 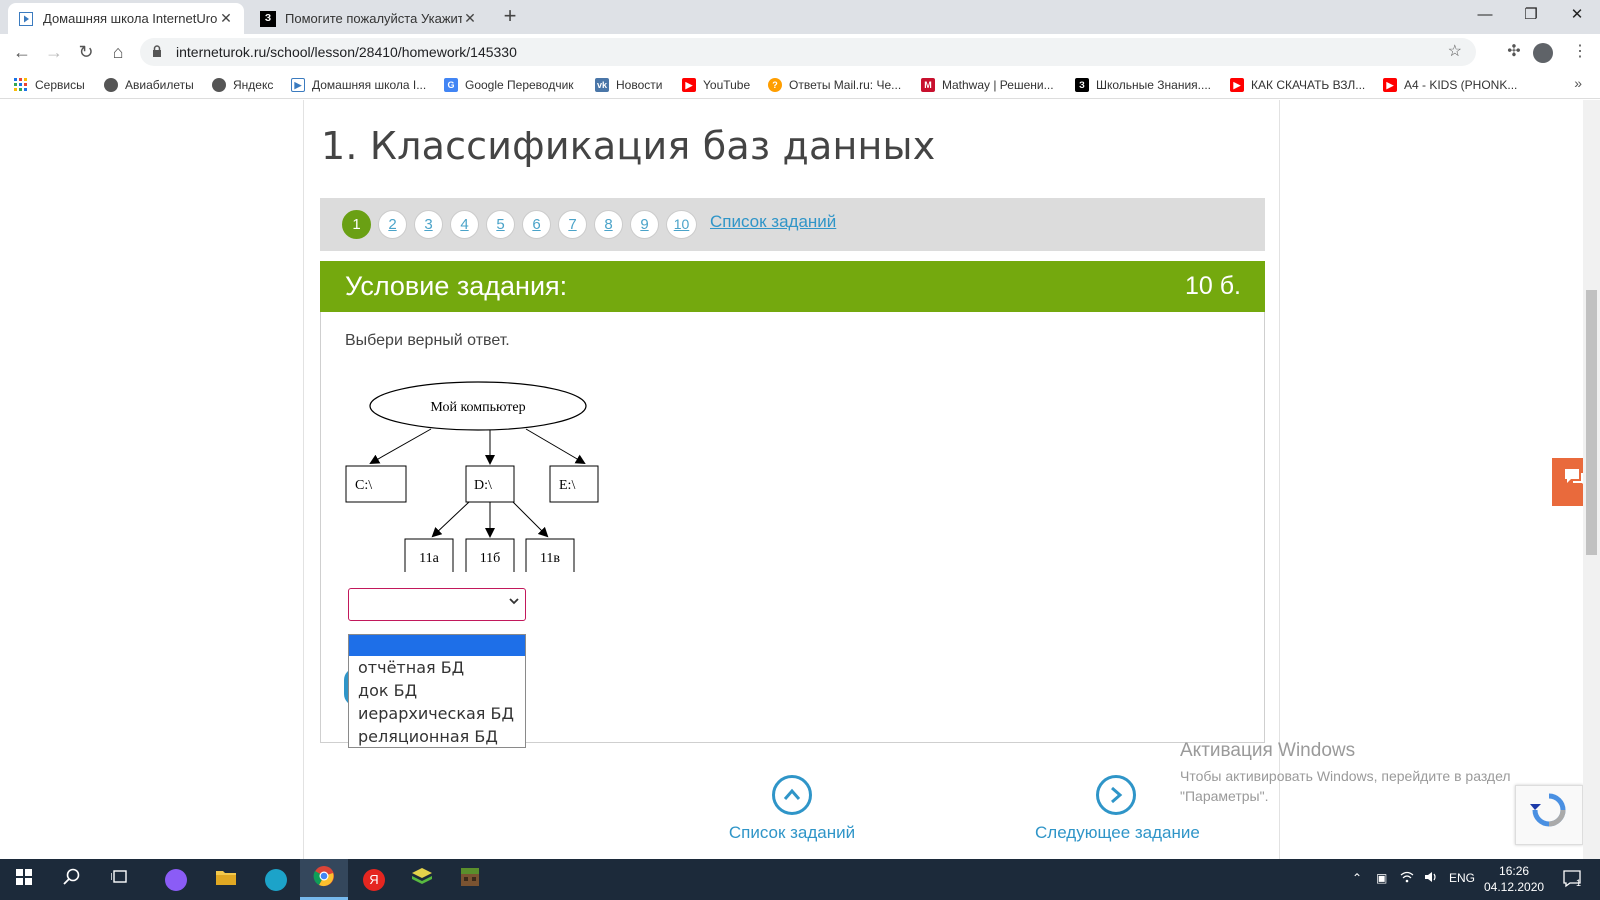 I want to click on arrow-left-icon: ←, so click(x=22, y=52).